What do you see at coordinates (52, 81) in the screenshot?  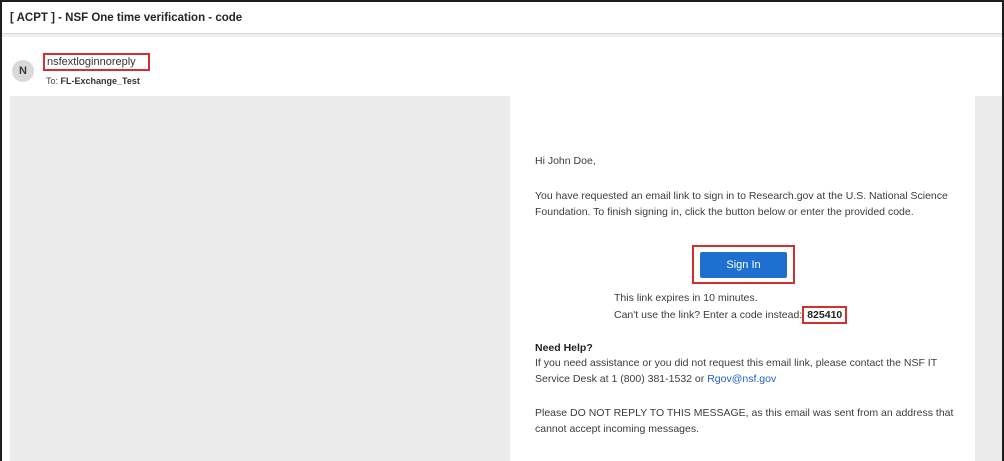 I see `to-label: To:` at bounding box center [52, 81].